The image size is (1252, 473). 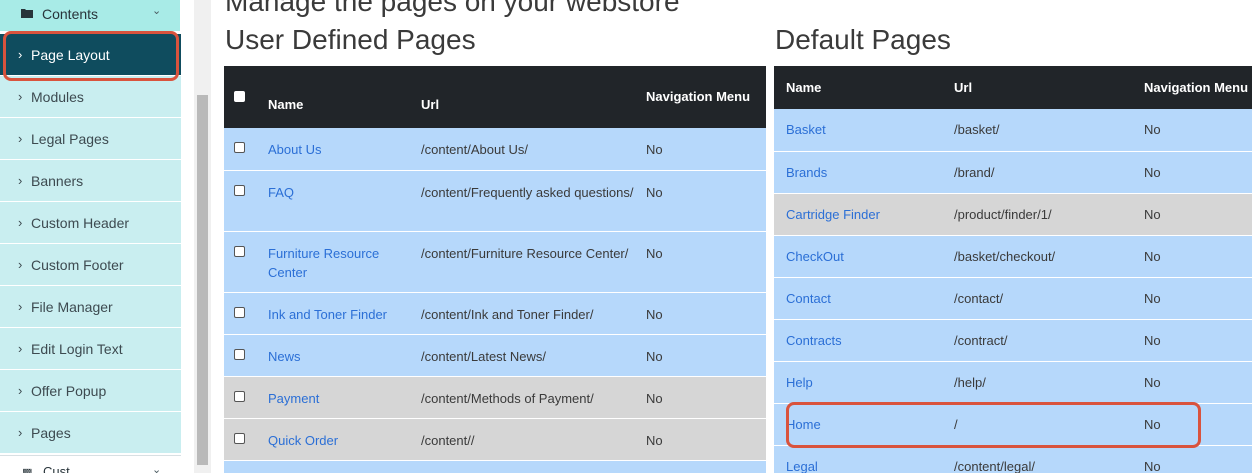 What do you see at coordinates (974, 172) in the screenshot?
I see `url-cell: /brand/` at bounding box center [974, 172].